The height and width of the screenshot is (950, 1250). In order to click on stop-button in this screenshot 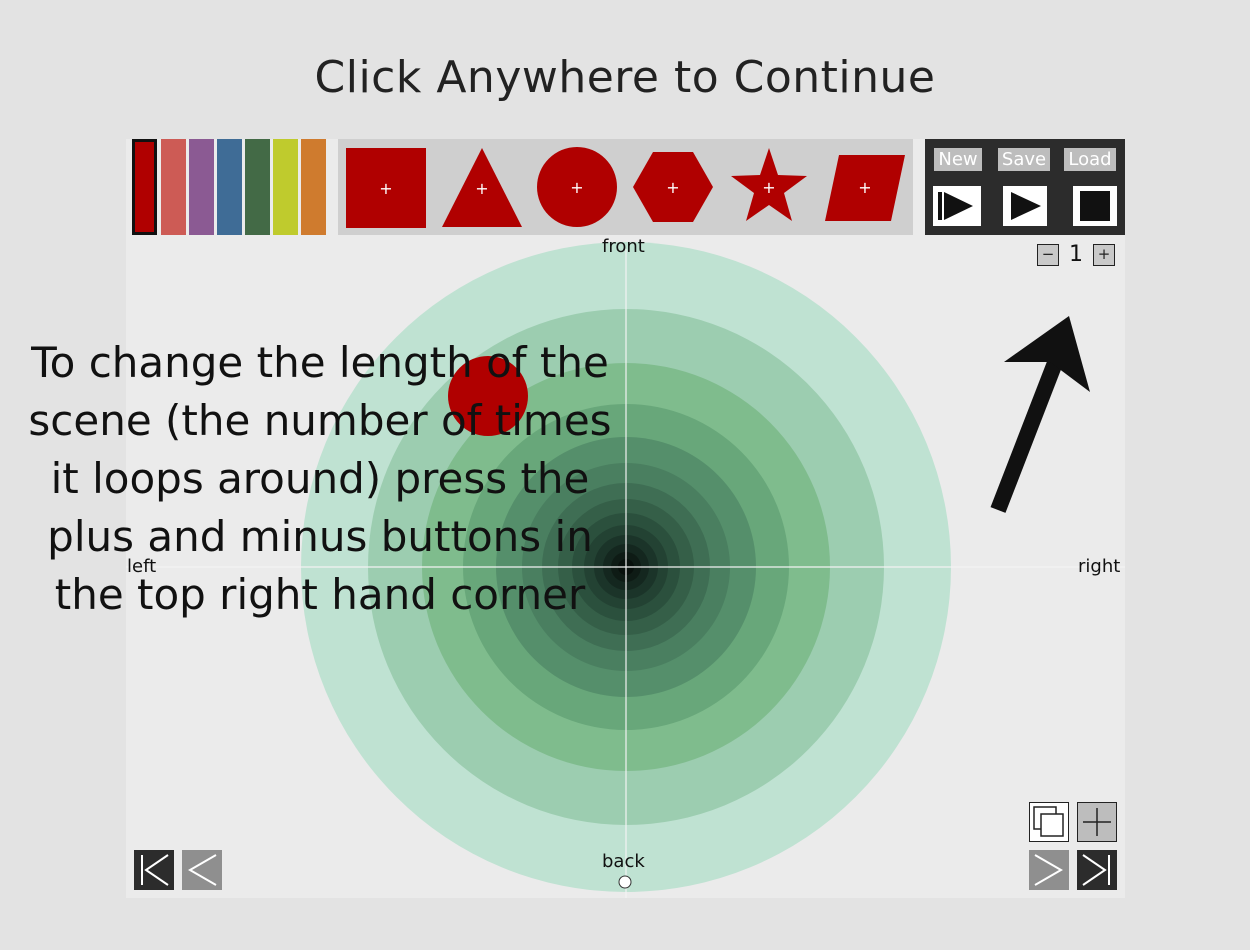, I will do `click(1095, 206)`.